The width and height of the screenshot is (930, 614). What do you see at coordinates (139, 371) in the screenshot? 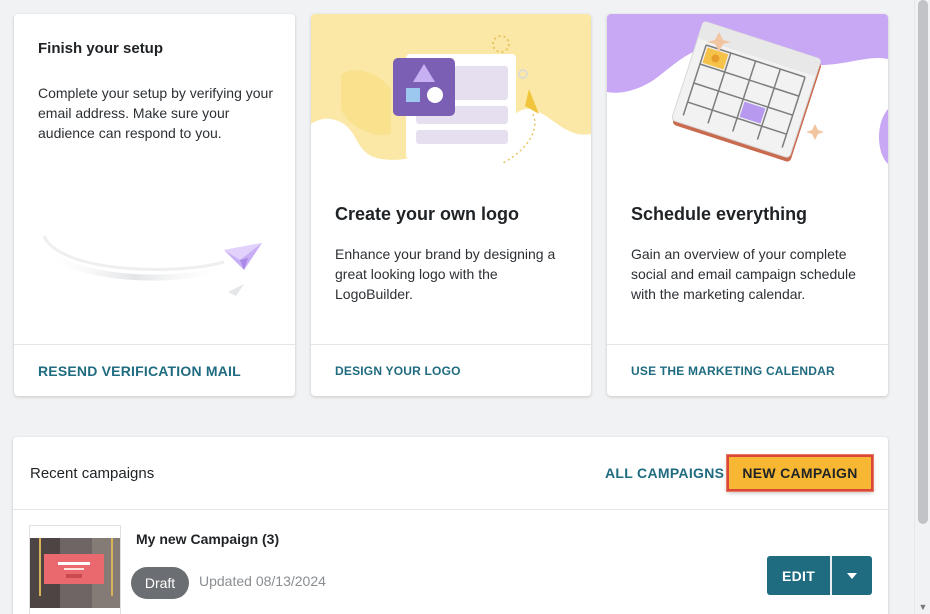
I see `resend-verification-link: RESEND VERIFICATION MAIL` at bounding box center [139, 371].